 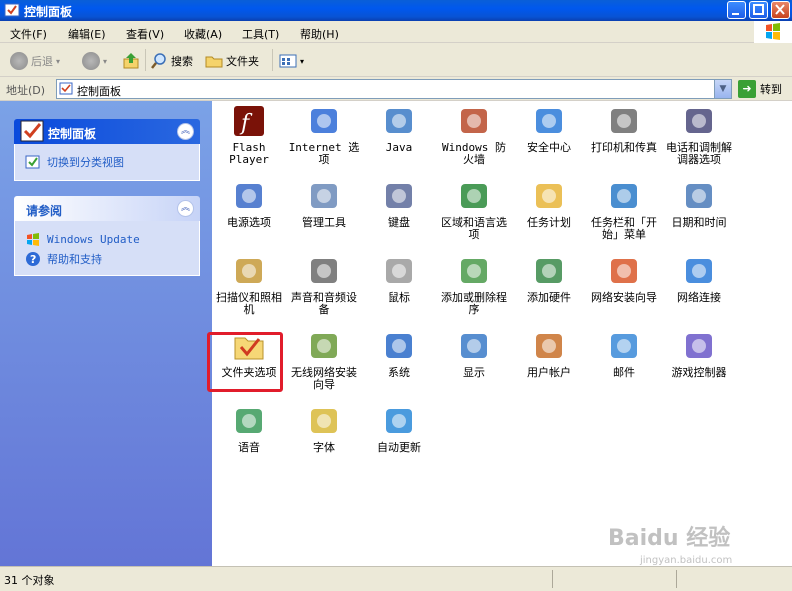 I want to click on item-label: 任务栏和「开始」菜单, so click(x=624, y=228).